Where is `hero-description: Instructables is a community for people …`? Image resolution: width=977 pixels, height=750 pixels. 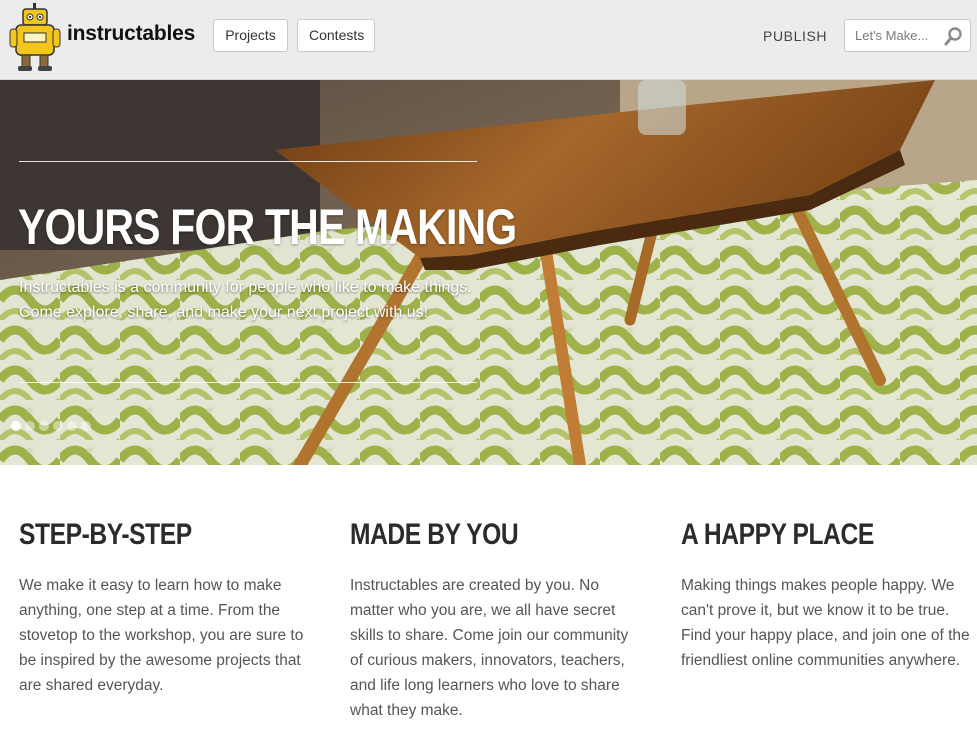
hero-description: Instructables is a community for people … is located at coordinates (245, 300).